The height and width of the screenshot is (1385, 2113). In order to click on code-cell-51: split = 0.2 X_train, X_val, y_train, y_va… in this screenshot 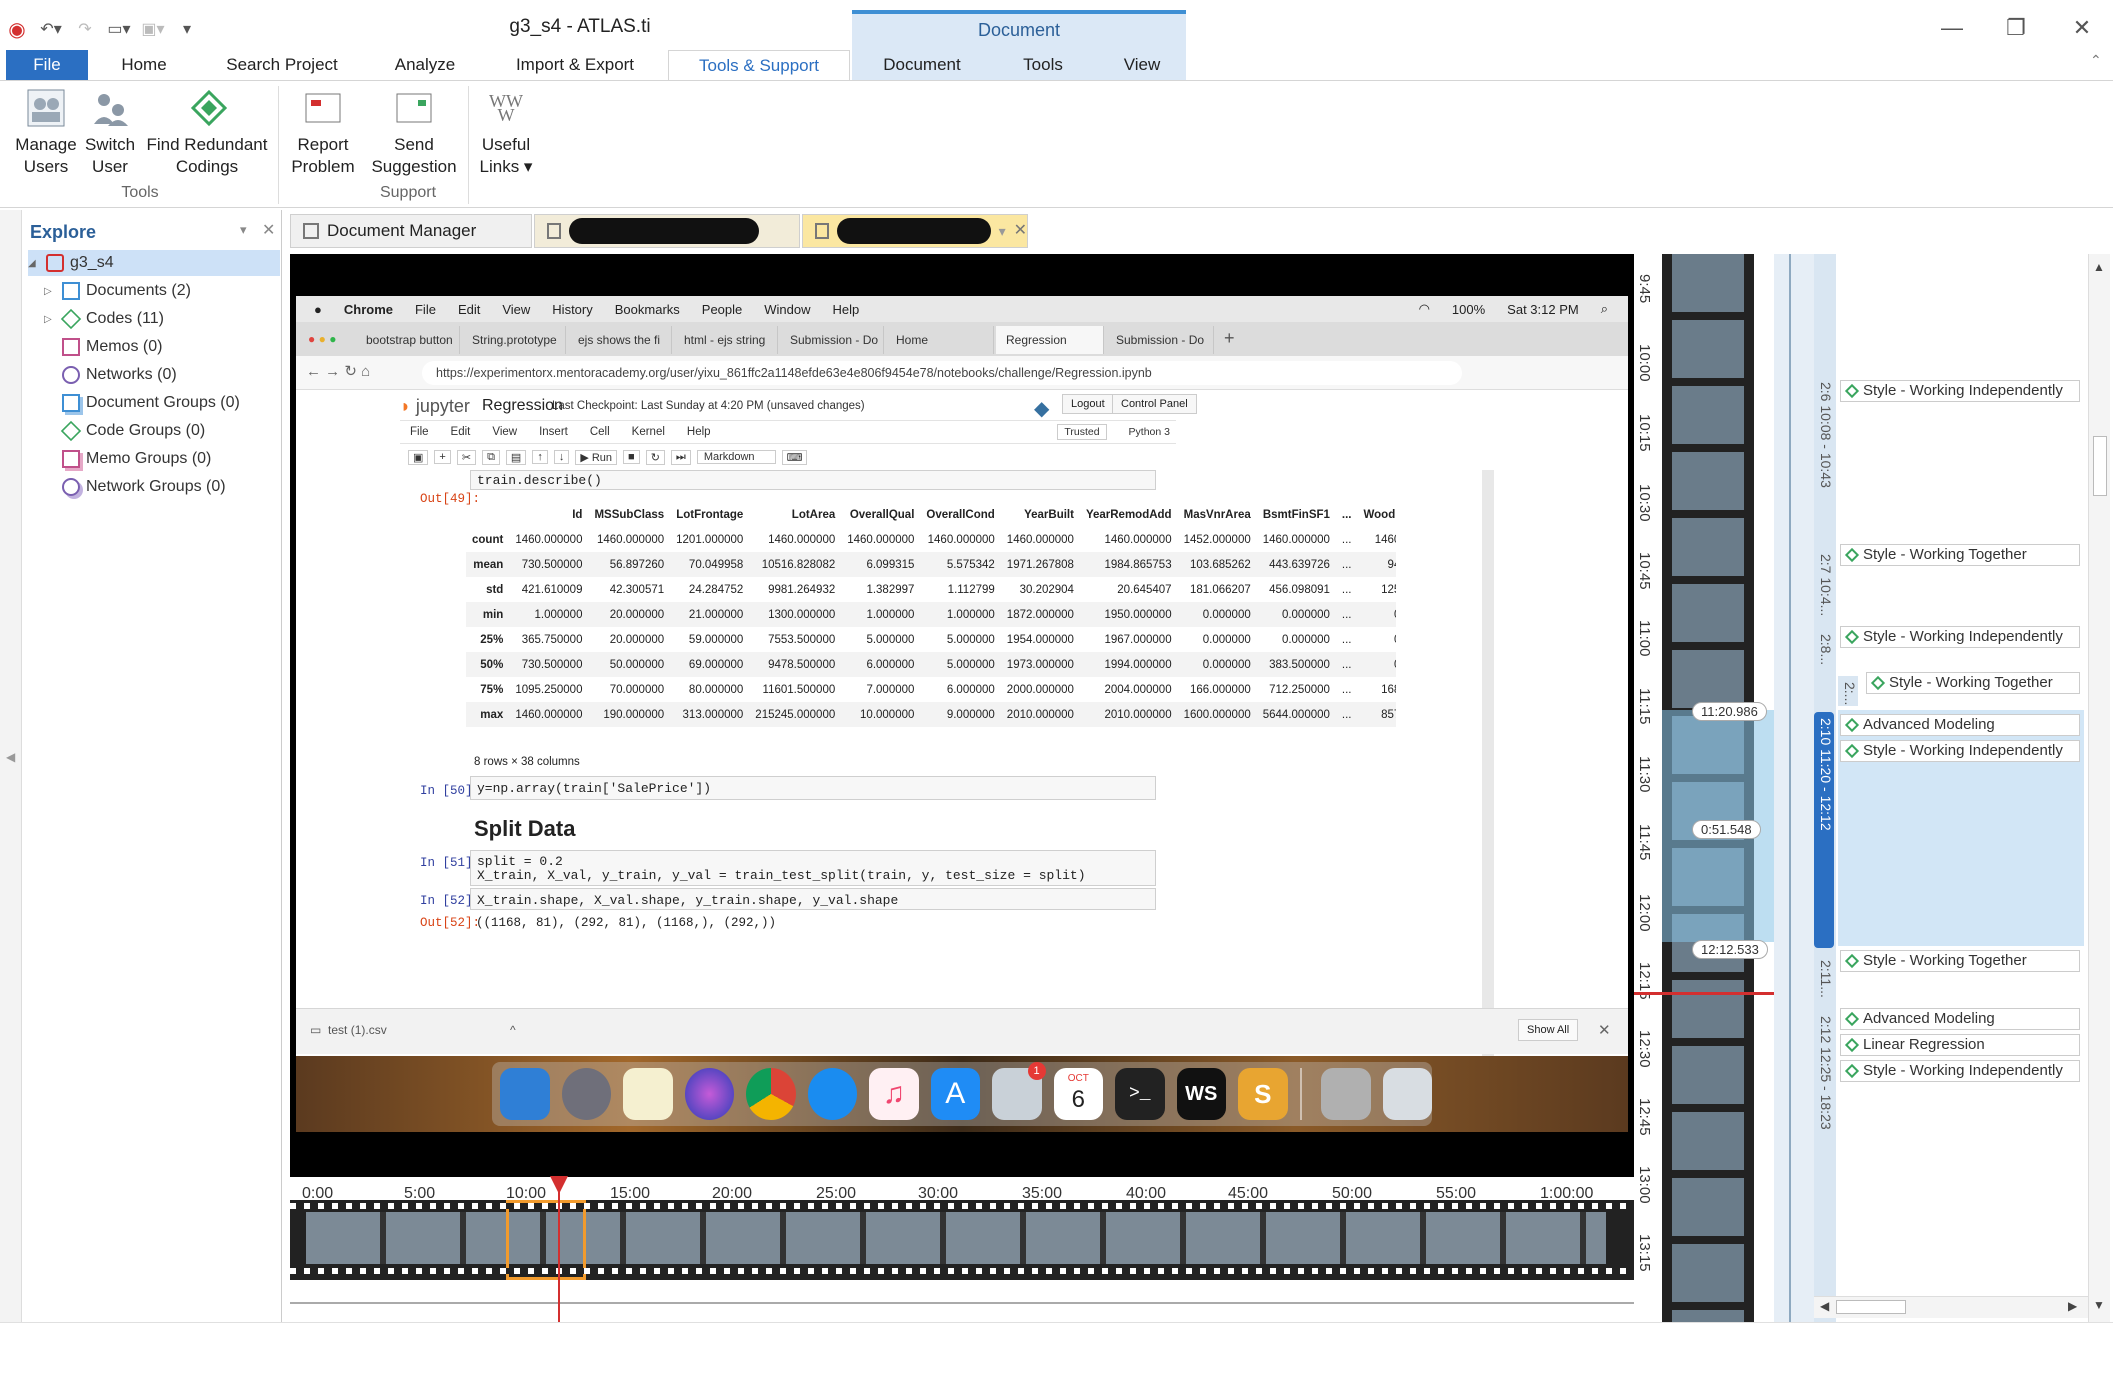, I will do `click(813, 868)`.